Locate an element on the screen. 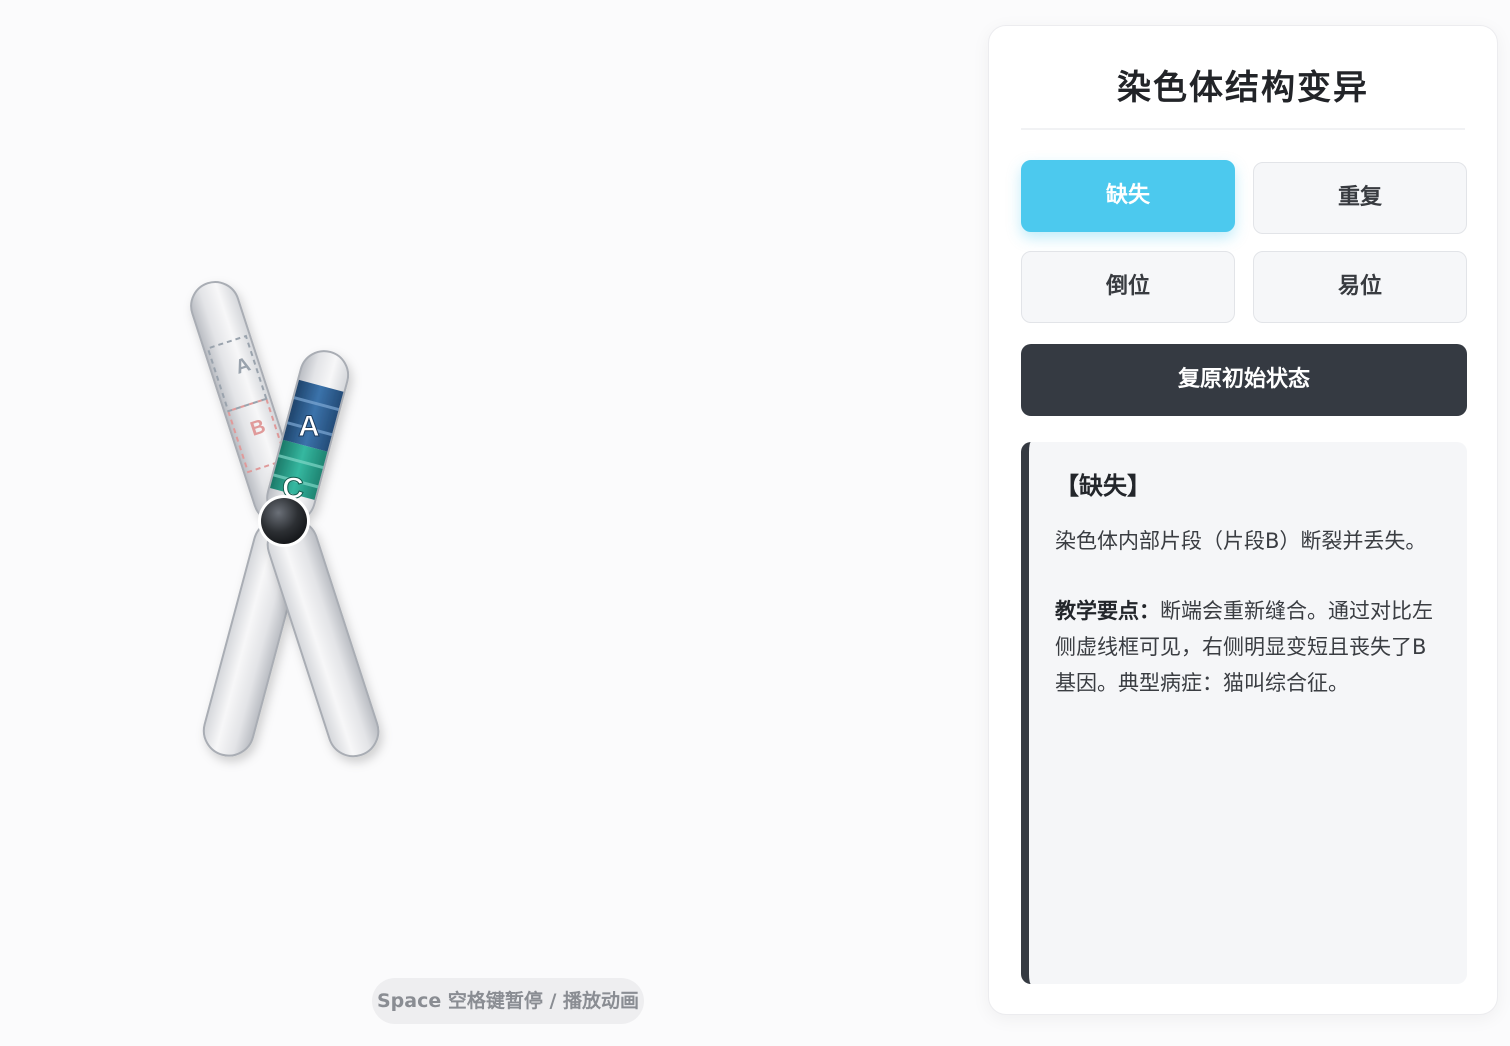 The width and height of the screenshot is (1510, 1046). translocation-button: 易位 is located at coordinates (1360, 287).